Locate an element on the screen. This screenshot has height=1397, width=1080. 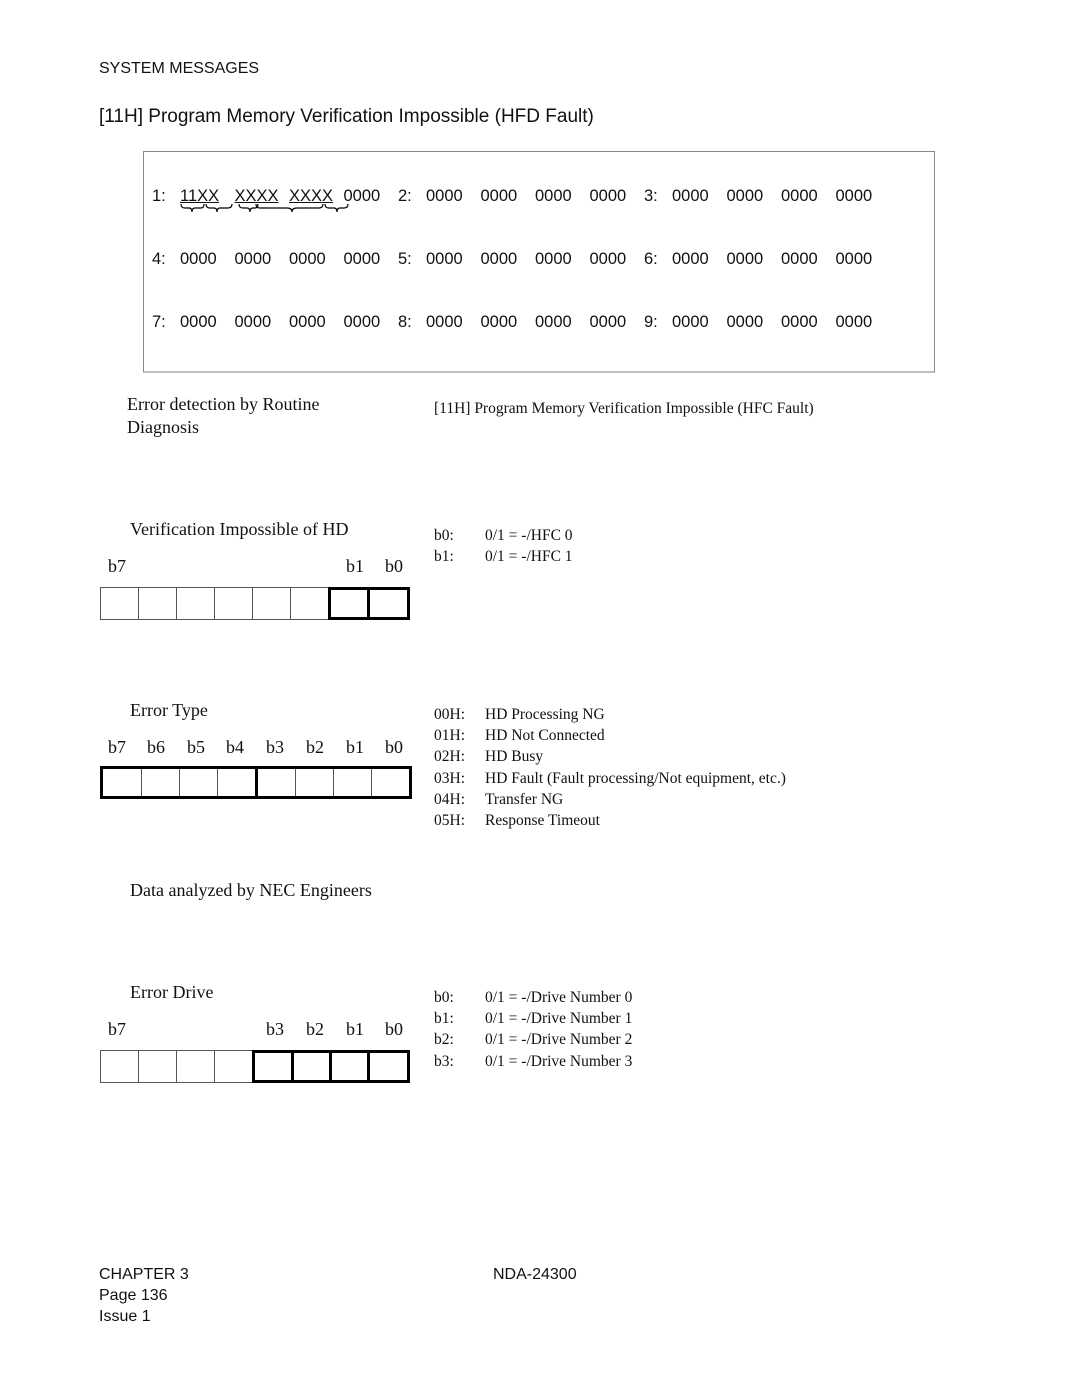
error-drive-bit-field is located at coordinates (255, 1066).